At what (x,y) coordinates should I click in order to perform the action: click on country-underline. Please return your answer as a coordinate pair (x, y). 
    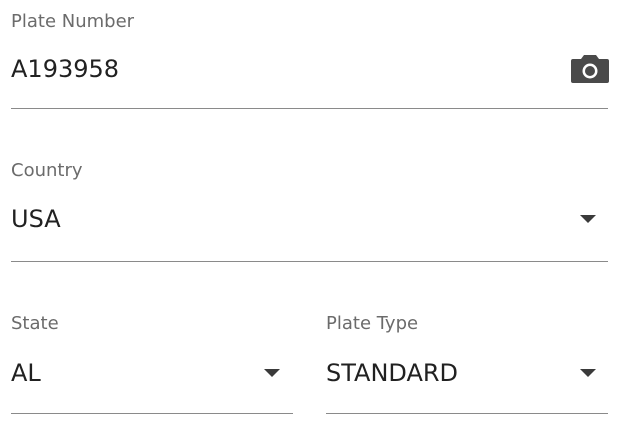
    Looking at the image, I should click on (309, 261).